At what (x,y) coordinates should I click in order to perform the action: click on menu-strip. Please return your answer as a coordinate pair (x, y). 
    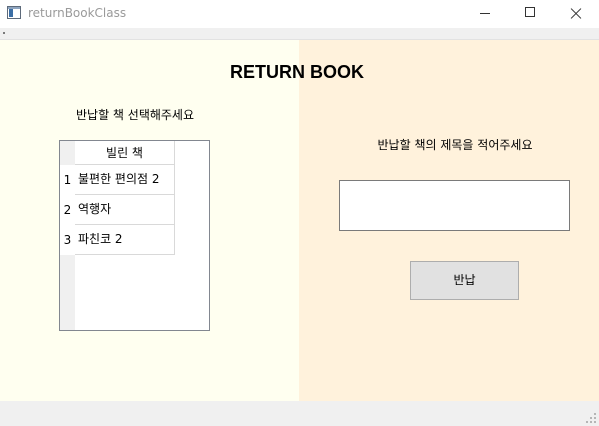
    Looking at the image, I should click on (299, 34).